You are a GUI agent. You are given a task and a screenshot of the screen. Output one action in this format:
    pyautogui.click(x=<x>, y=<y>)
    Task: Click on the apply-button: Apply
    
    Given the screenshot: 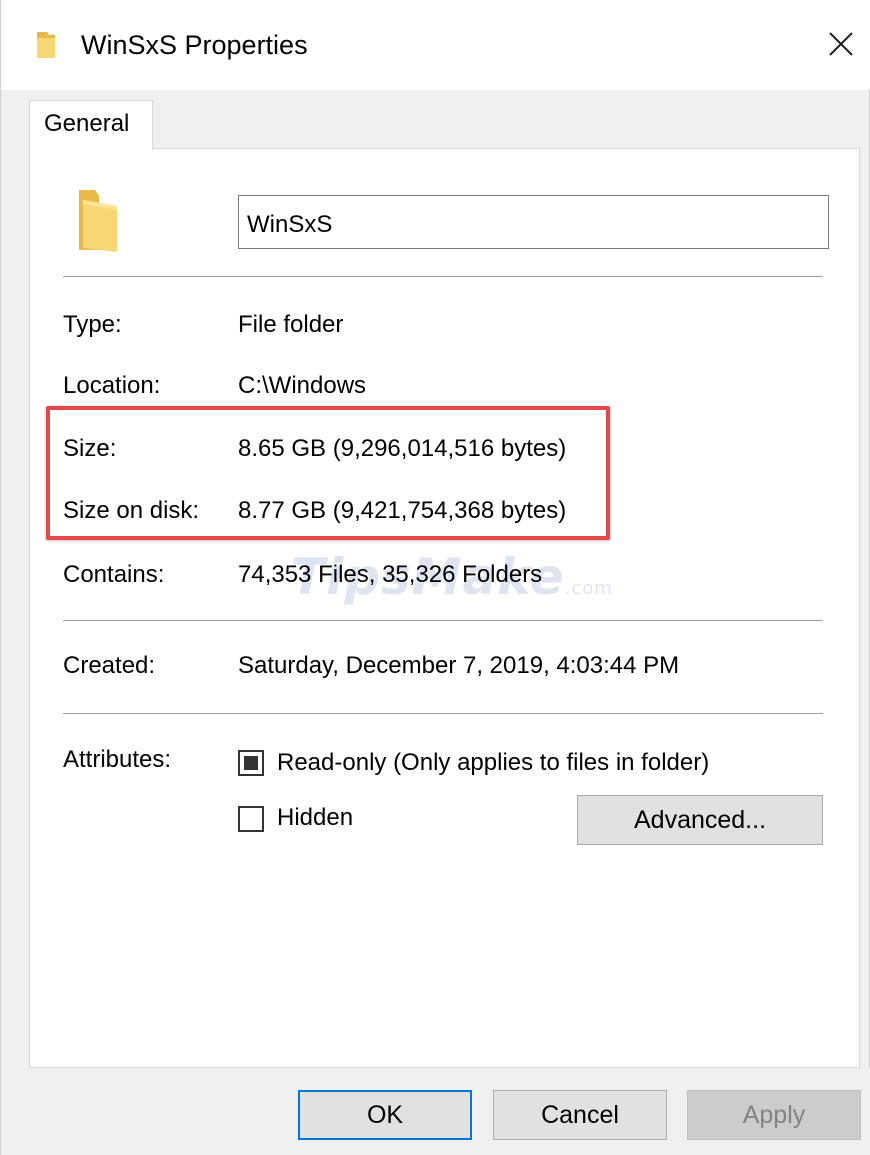 What is the action you would take?
    pyautogui.click(x=774, y=1115)
    